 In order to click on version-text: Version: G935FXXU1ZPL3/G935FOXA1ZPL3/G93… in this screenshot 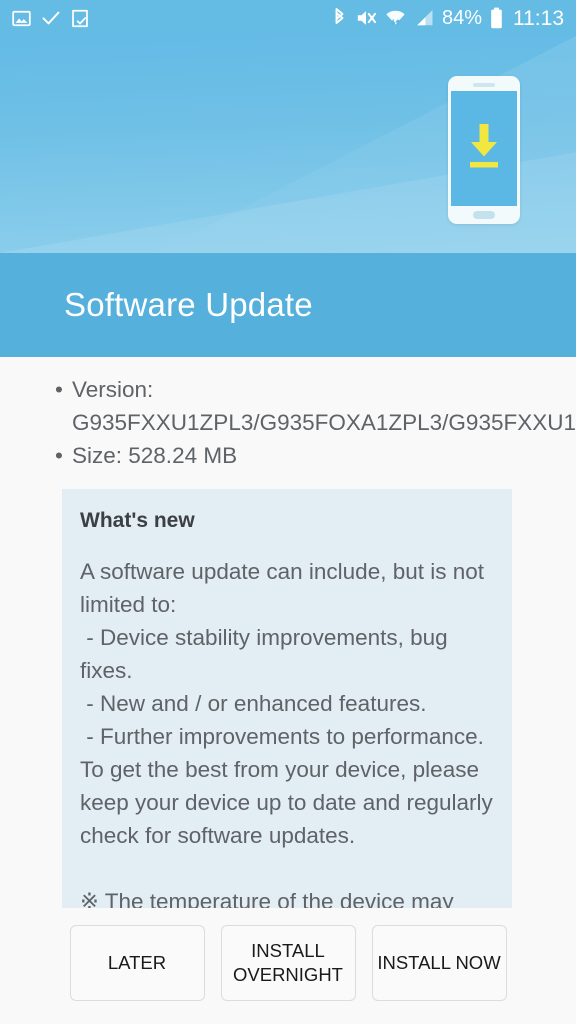, I will do `click(324, 406)`.